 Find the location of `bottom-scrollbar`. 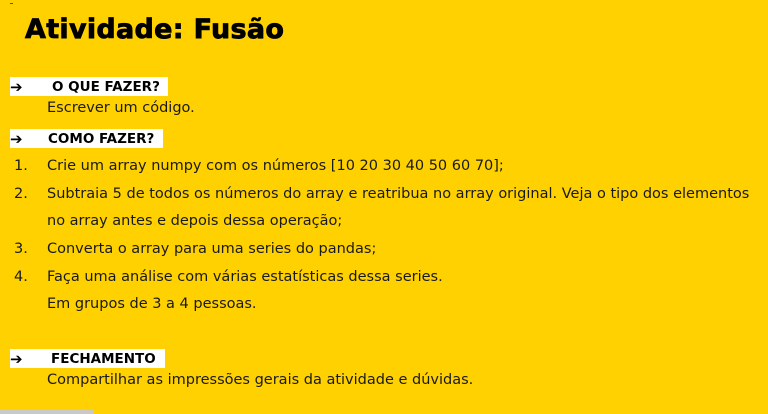

bottom-scrollbar is located at coordinates (47, 412).